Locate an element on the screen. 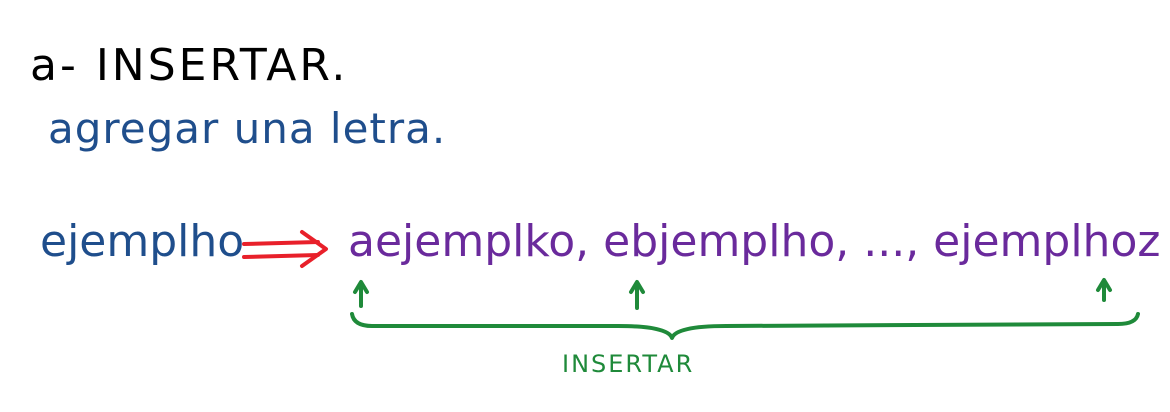  double-right-arrow-icon is located at coordinates (285, 249).